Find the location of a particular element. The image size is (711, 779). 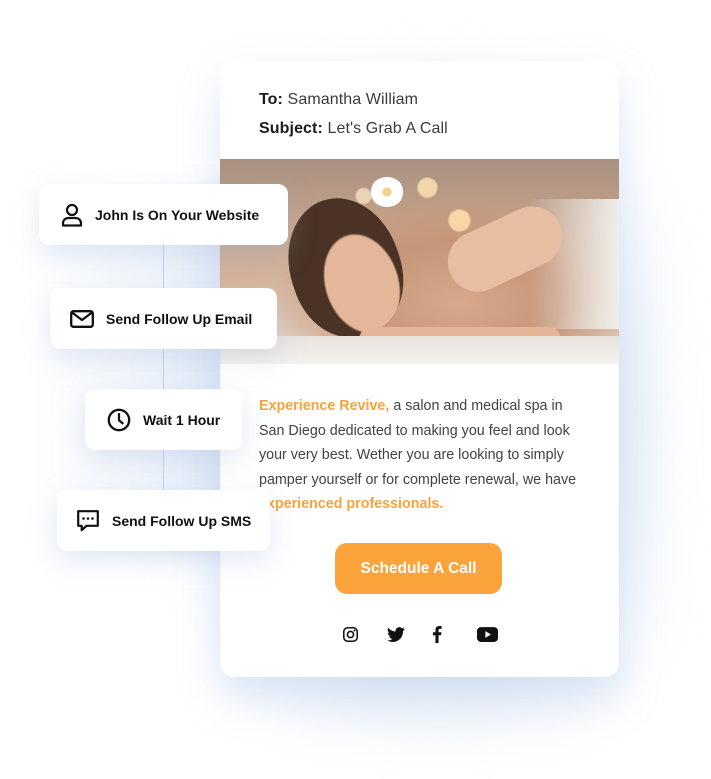

mail-icon is located at coordinates (82, 318).